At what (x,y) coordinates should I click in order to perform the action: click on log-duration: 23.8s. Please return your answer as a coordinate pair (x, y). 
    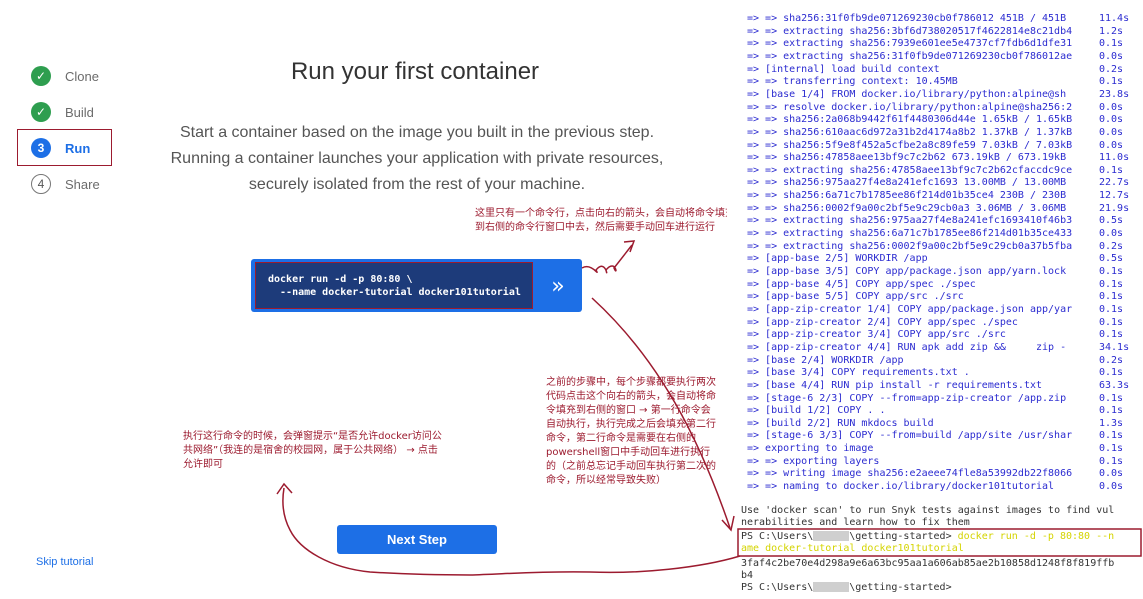
    Looking at the image, I should click on (1114, 94).